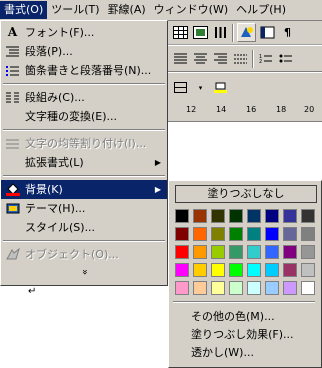 The height and width of the screenshot is (368, 322). What do you see at coordinates (200, 87) in the screenshot?
I see `dropdown-arrow-icon: ▾` at bounding box center [200, 87].